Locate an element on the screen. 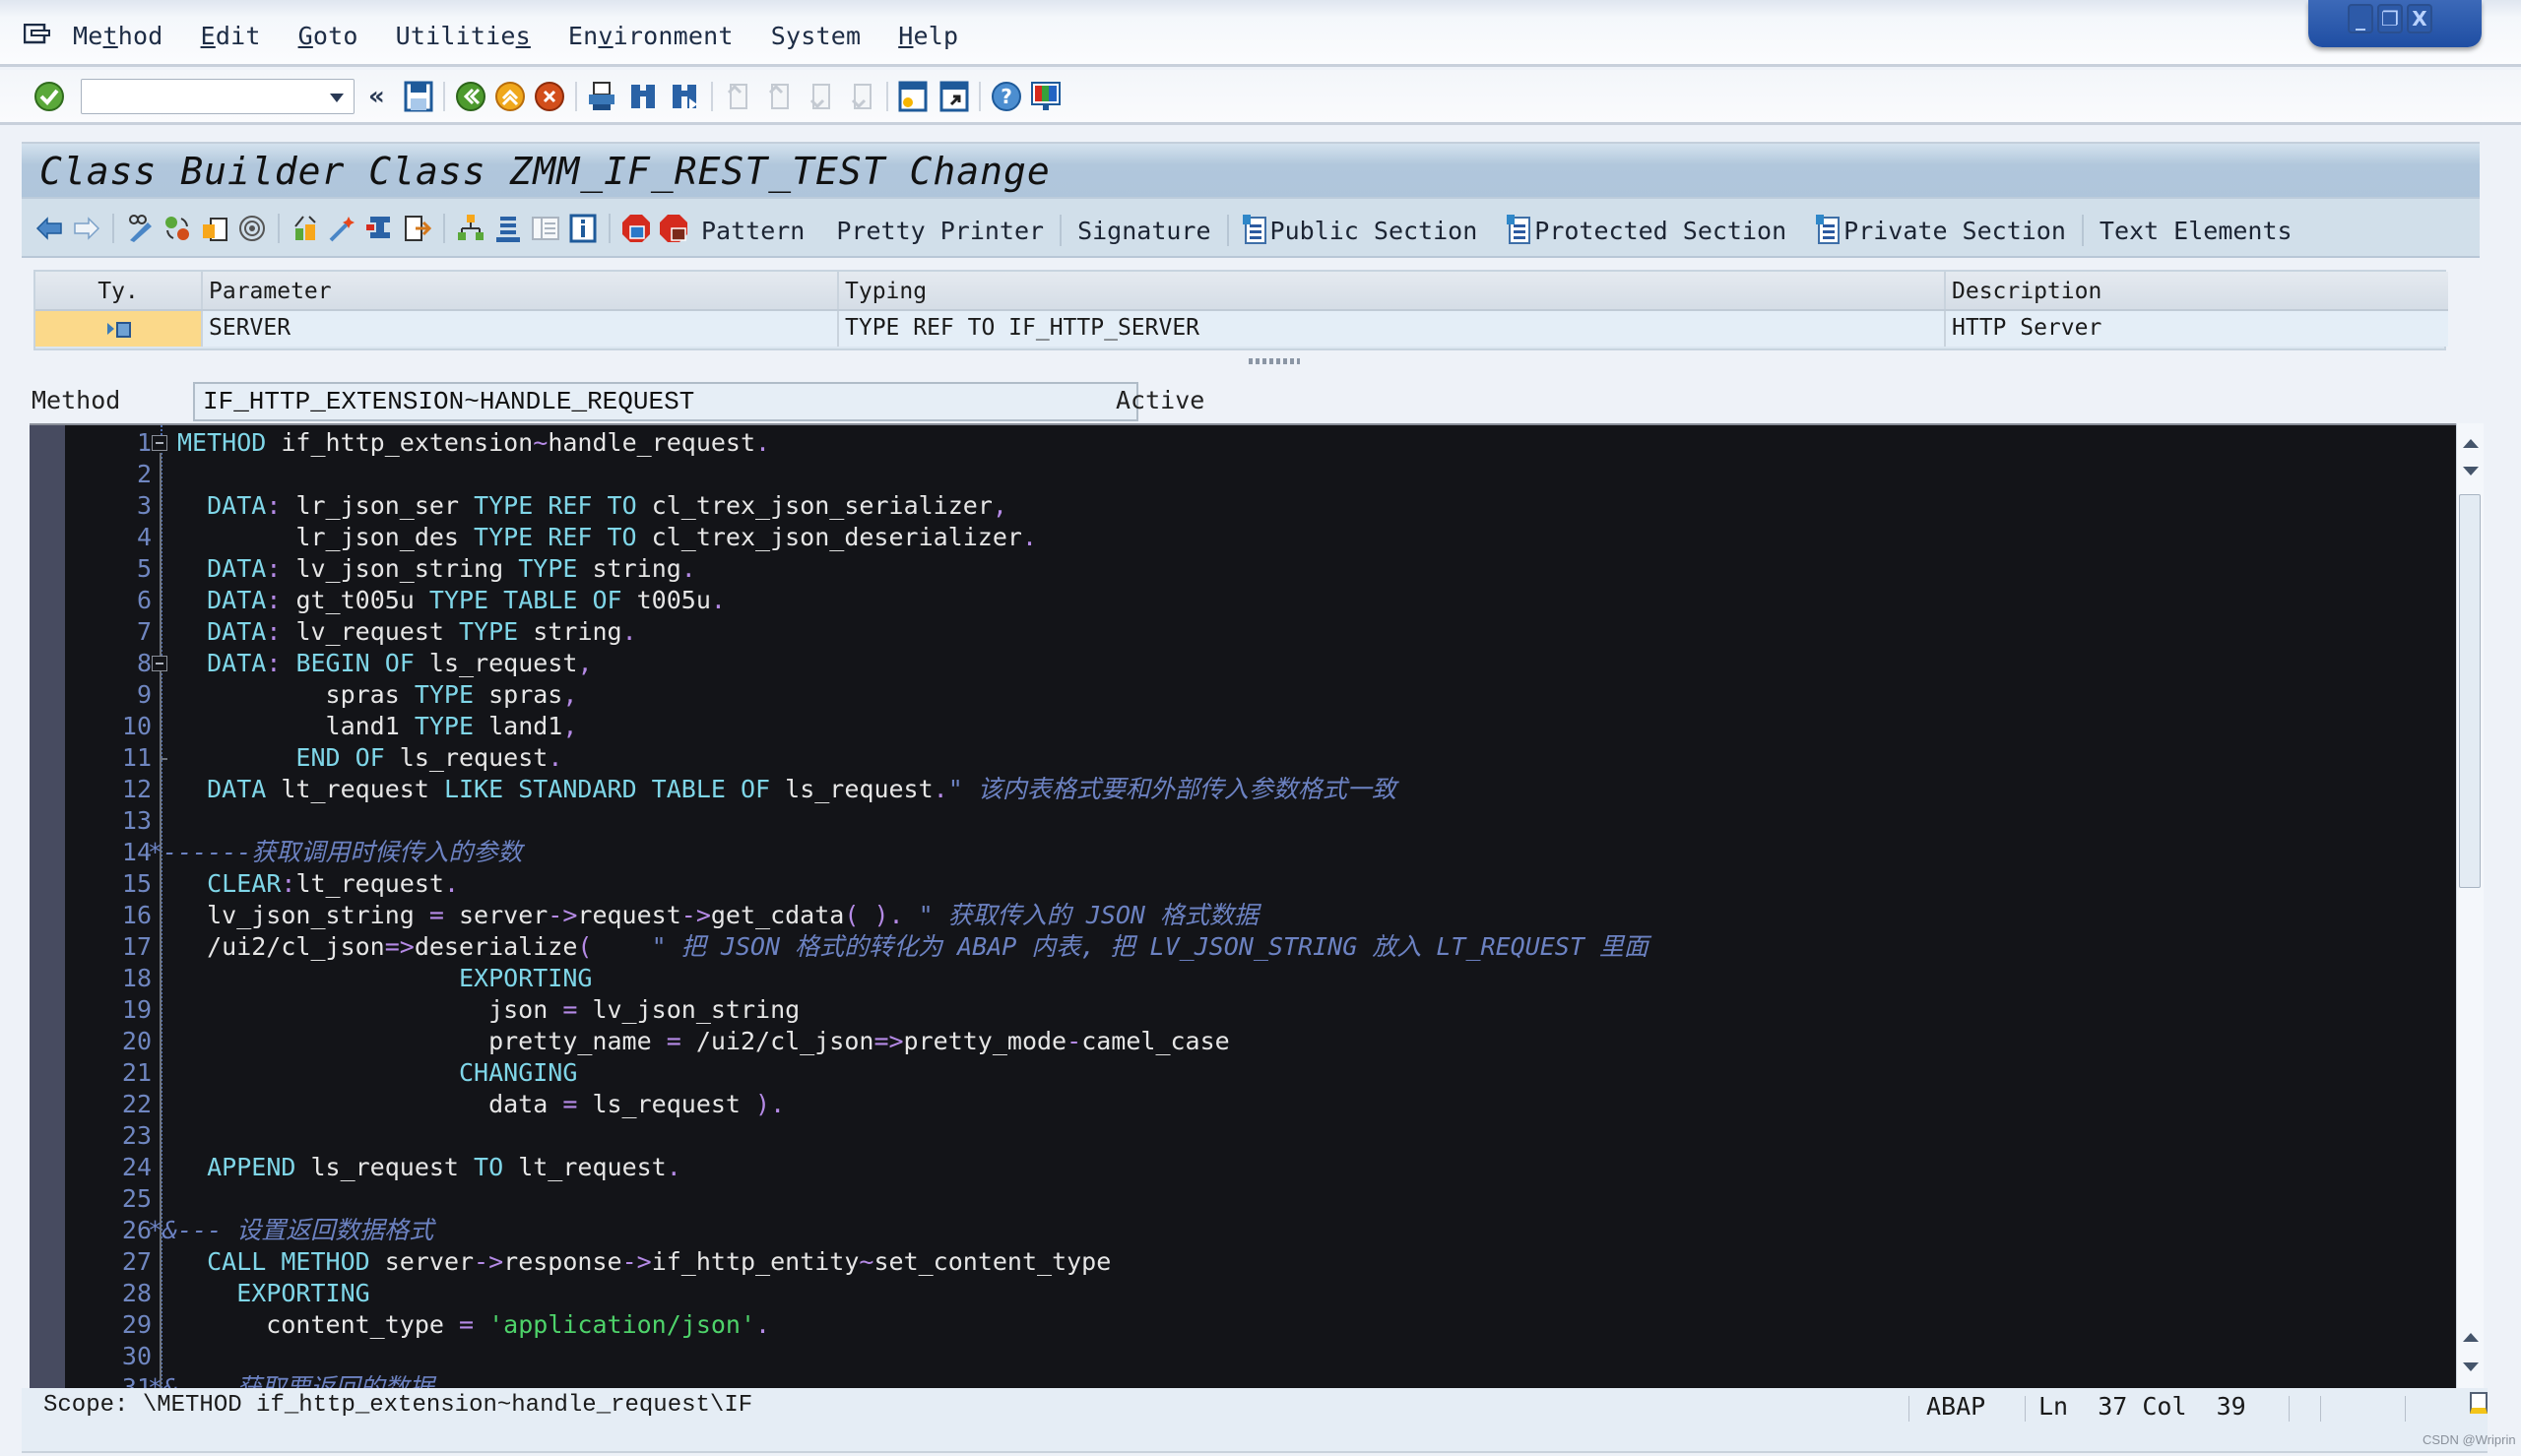  active-inactive-icon is located at coordinates (177, 228).